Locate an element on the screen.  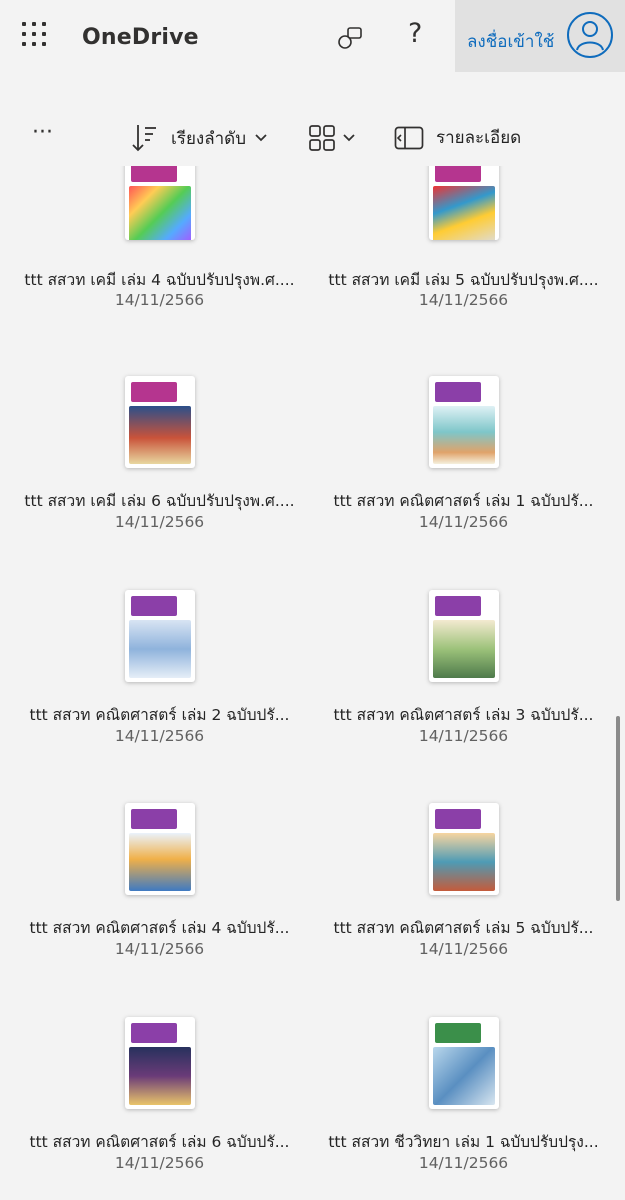
details-label: รายละเอียด is located at coordinates (479, 138).